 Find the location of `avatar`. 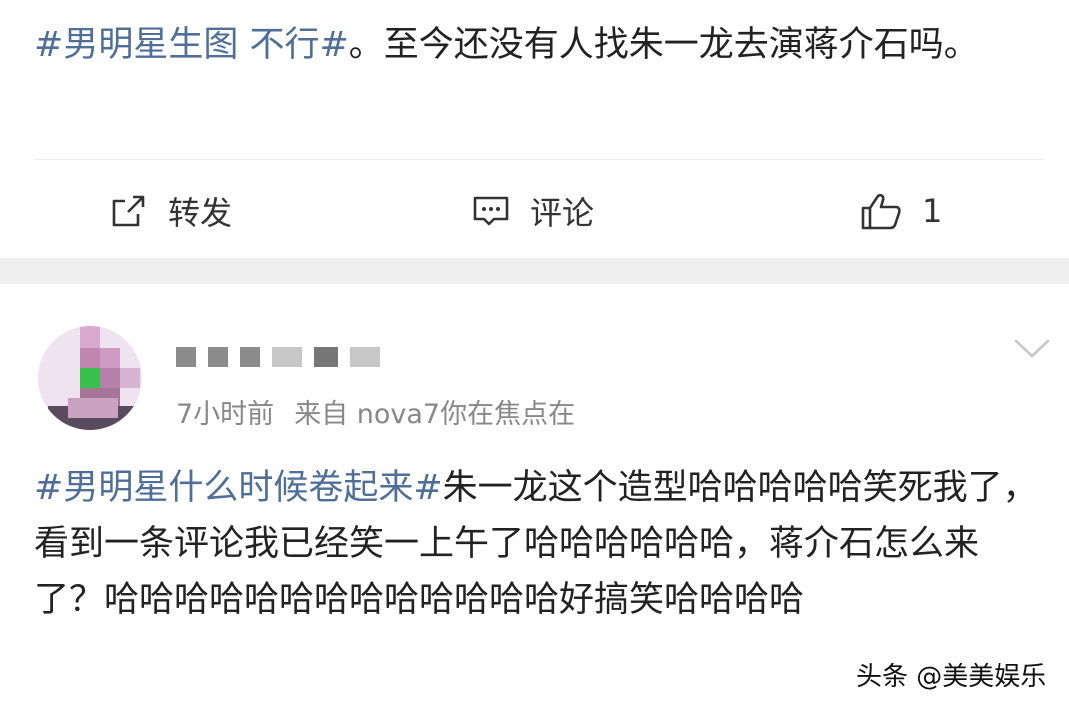

avatar is located at coordinates (90, 378).